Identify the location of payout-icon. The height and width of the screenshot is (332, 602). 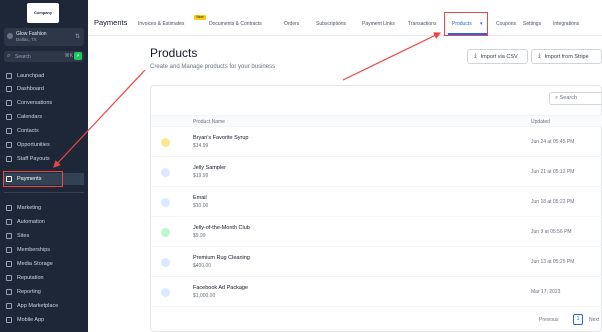
(9, 159).